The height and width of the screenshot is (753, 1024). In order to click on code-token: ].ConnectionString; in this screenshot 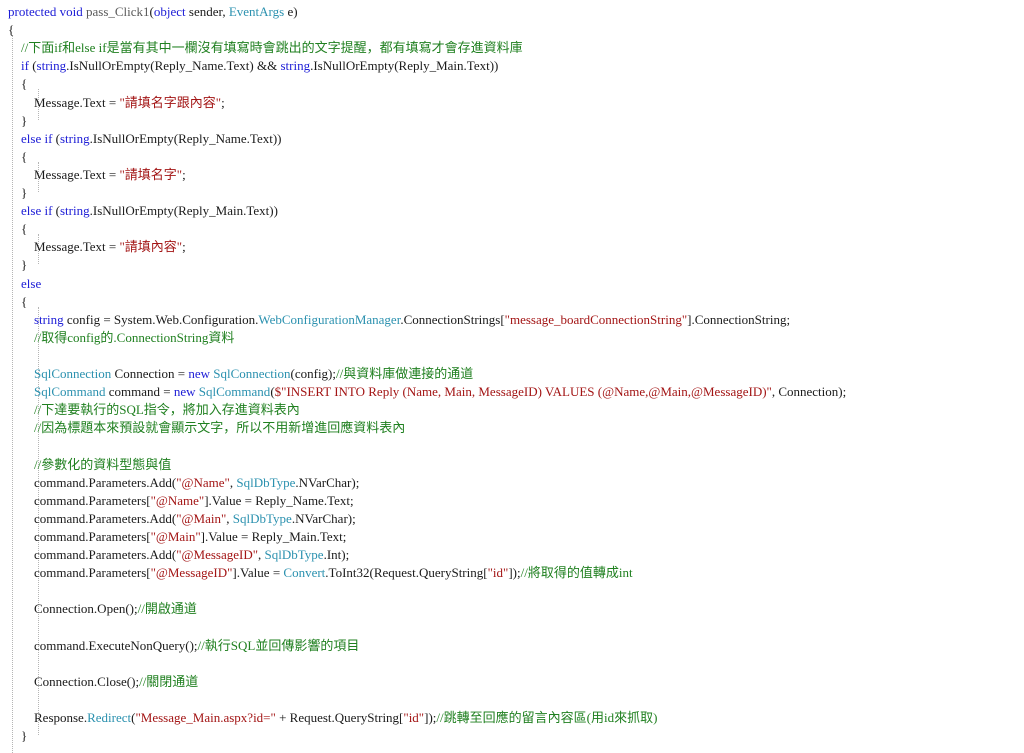, I will do `click(739, 319)`.